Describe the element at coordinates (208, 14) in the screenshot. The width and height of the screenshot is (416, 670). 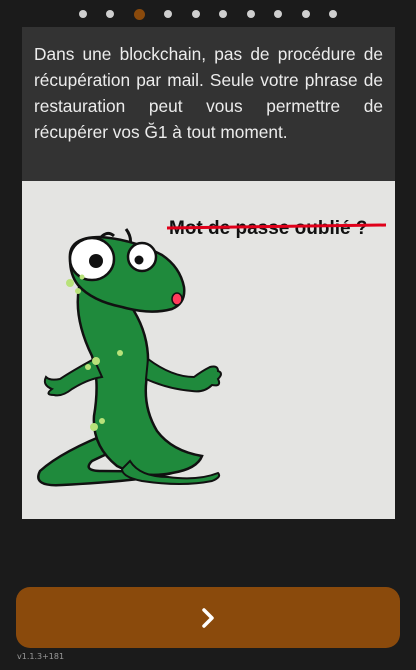
I see `page-indicator` at that location.